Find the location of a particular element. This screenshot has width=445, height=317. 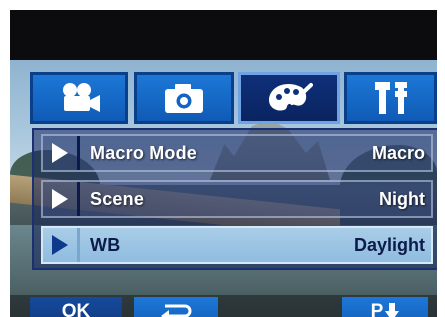

menu-item-label: Macro Mode is located at coordinates (144, 152).